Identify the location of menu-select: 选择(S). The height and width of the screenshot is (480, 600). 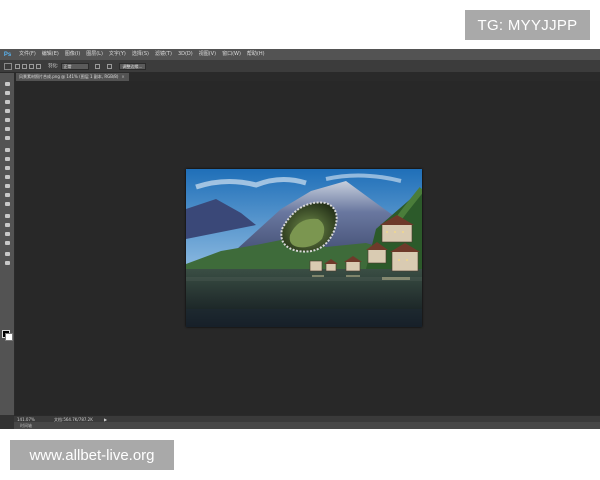
(140, 54).